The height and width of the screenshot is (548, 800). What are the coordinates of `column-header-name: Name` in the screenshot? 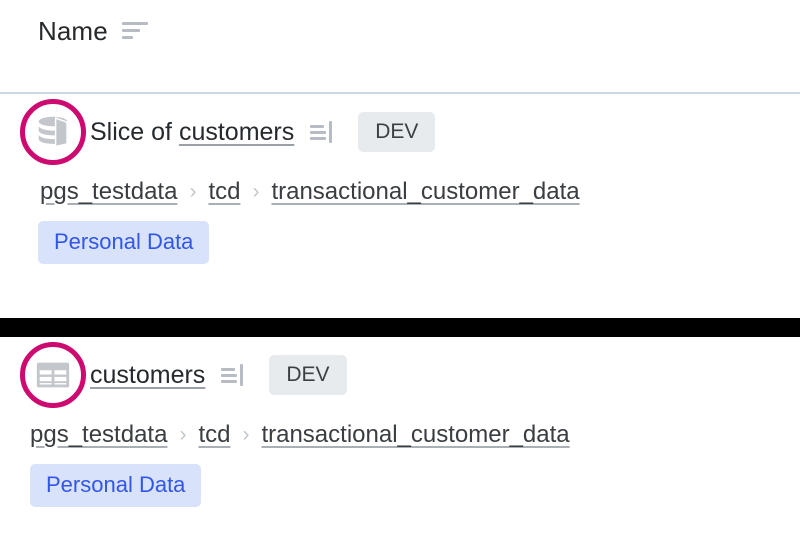 It's located at (93, 31).